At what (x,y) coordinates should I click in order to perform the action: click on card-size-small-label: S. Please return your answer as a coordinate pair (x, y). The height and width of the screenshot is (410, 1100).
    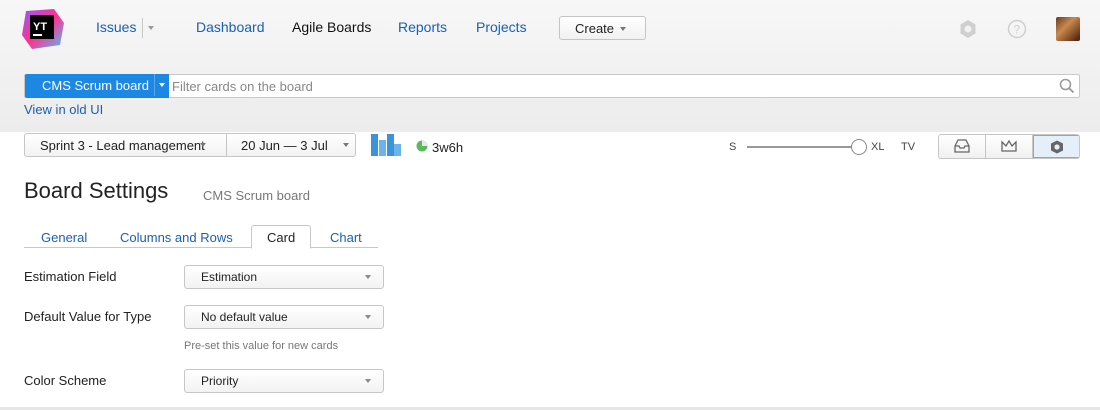
    Looking at the image, I should click on (733, 147).